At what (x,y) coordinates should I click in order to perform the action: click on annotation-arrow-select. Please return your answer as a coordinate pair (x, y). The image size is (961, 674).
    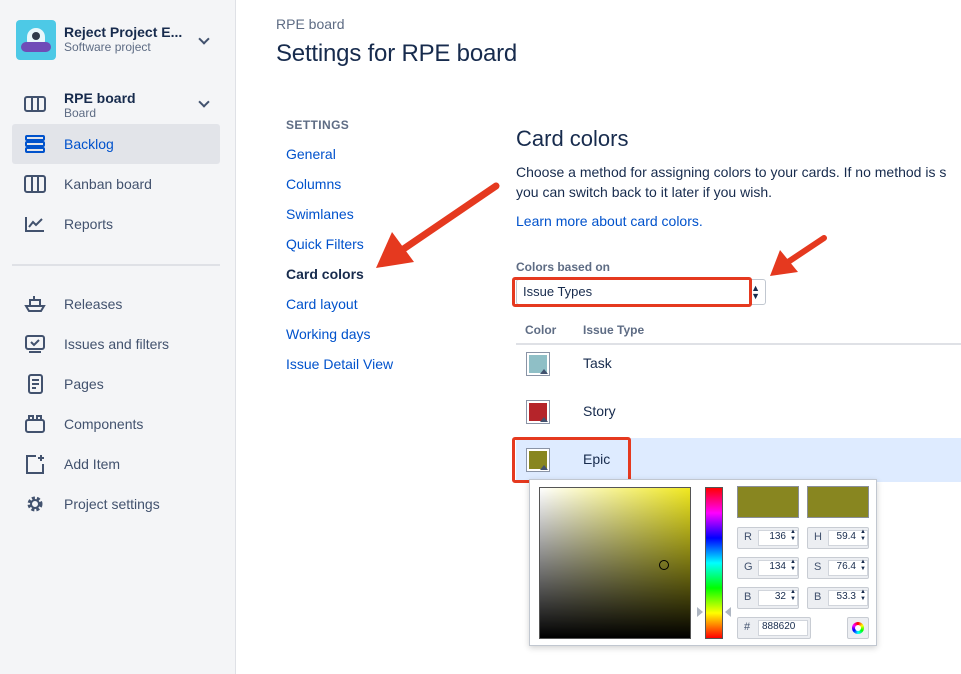
    Looking at the image, I should click on (798, 255).